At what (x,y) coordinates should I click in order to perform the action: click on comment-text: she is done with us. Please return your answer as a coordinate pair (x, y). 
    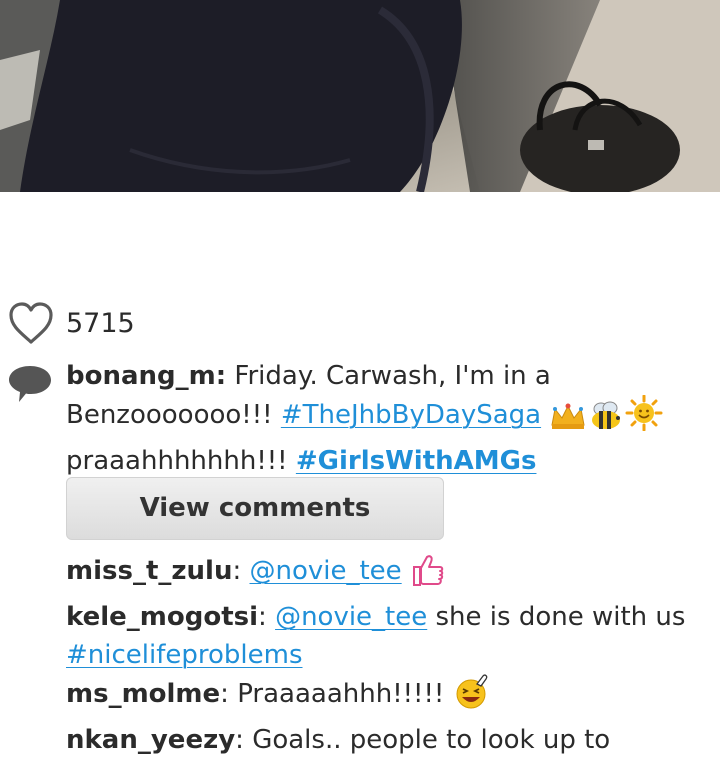
    Looking at the image, I should click on (560, 617).